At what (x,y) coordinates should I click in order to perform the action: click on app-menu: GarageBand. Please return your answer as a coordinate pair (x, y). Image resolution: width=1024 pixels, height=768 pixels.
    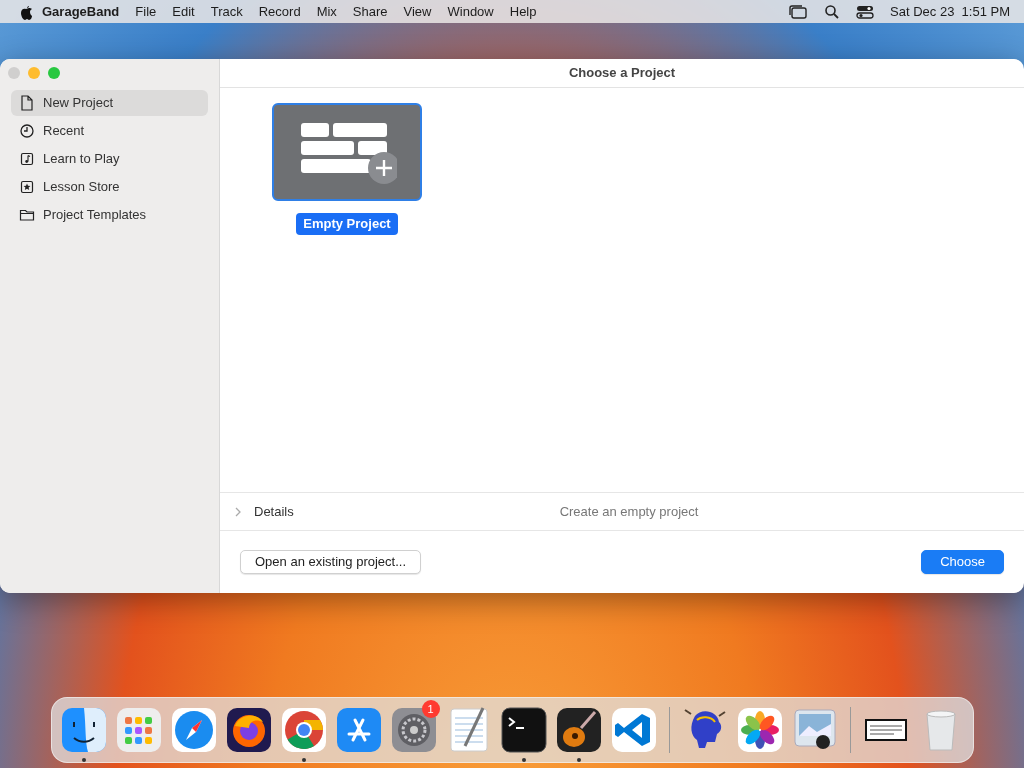
    Looking at the image, I should click on (81, 11).